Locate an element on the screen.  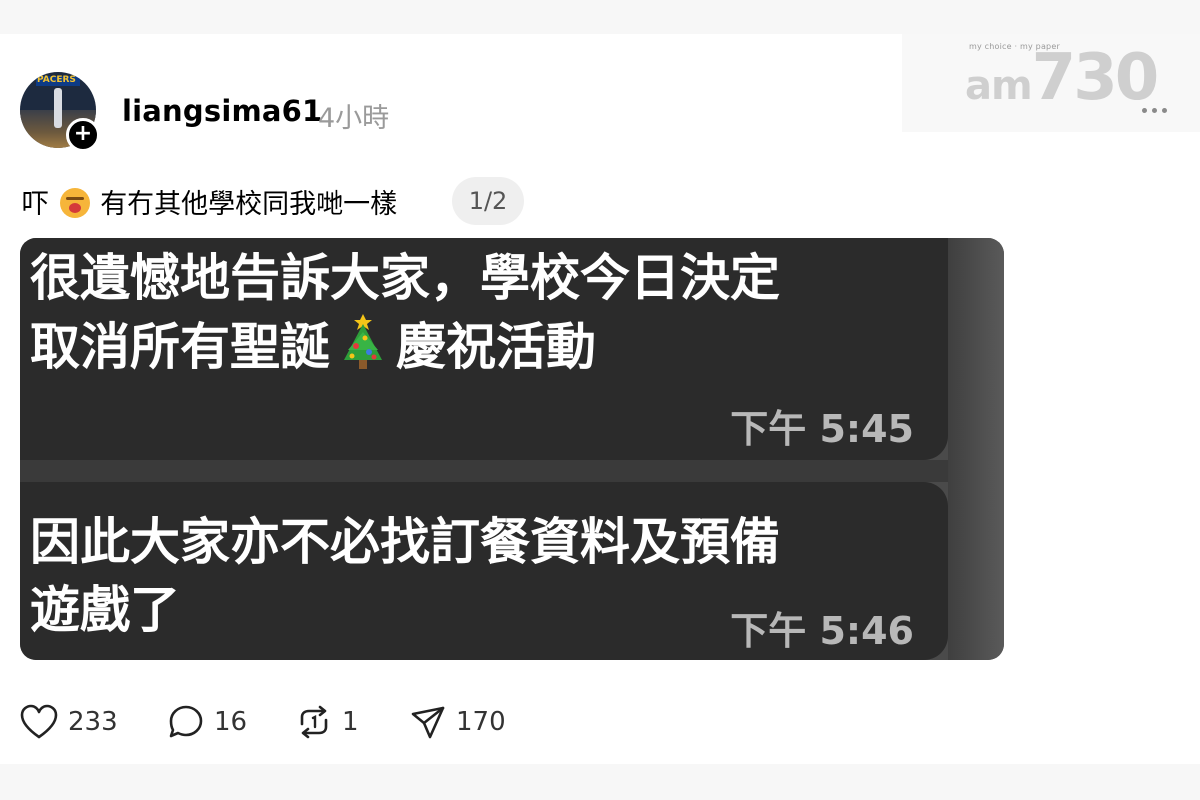
message-2-line-1: 因此大家亦不必找訂餐資料及預備 is located at coordinates (405, 542).